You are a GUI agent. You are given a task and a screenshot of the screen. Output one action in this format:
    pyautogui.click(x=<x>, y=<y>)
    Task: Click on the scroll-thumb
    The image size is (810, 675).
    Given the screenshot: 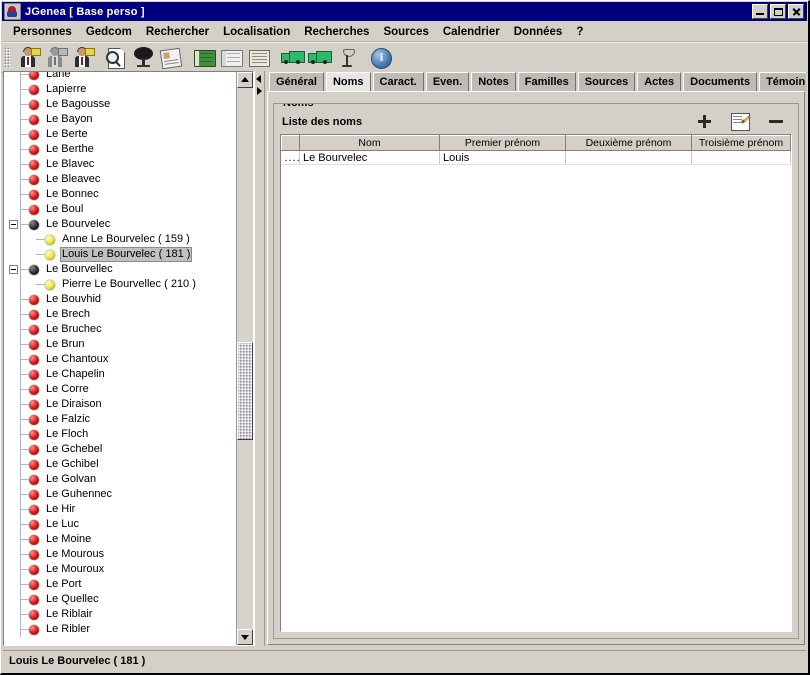 What is the action you would take?
    pyautogui.click(x=245, y=391)
    